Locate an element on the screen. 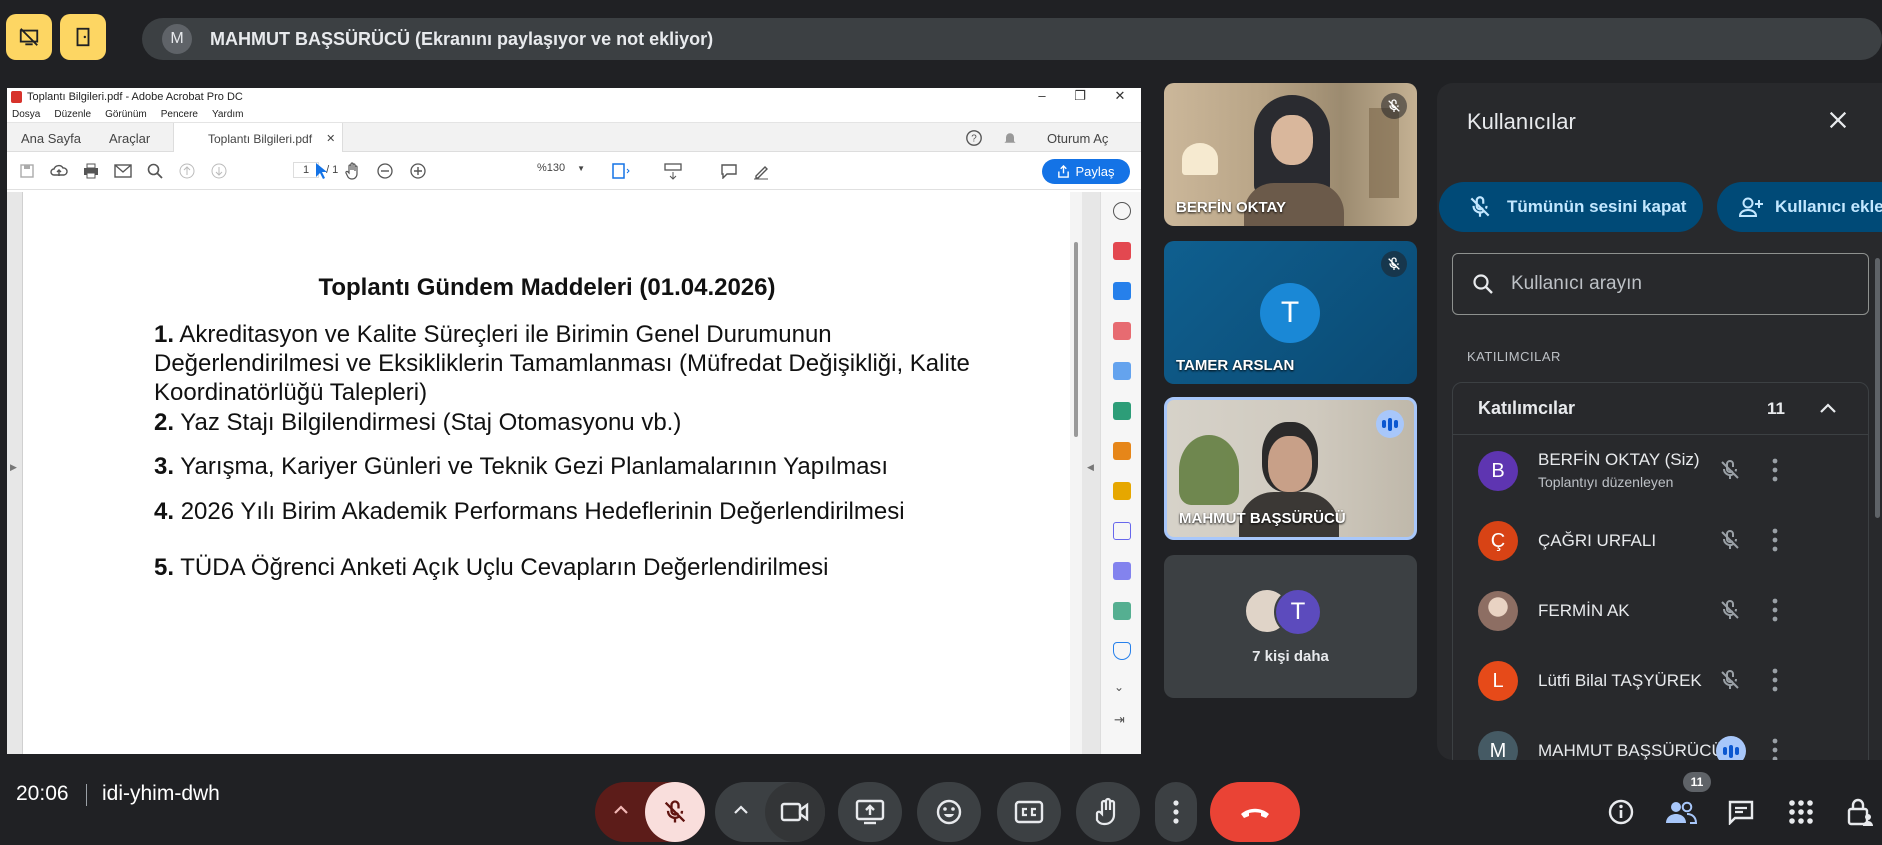 The width and height of the screenshot is (1882, 845). video-tile: BERFİN OKTAY is located at coordinates (1290, 154).